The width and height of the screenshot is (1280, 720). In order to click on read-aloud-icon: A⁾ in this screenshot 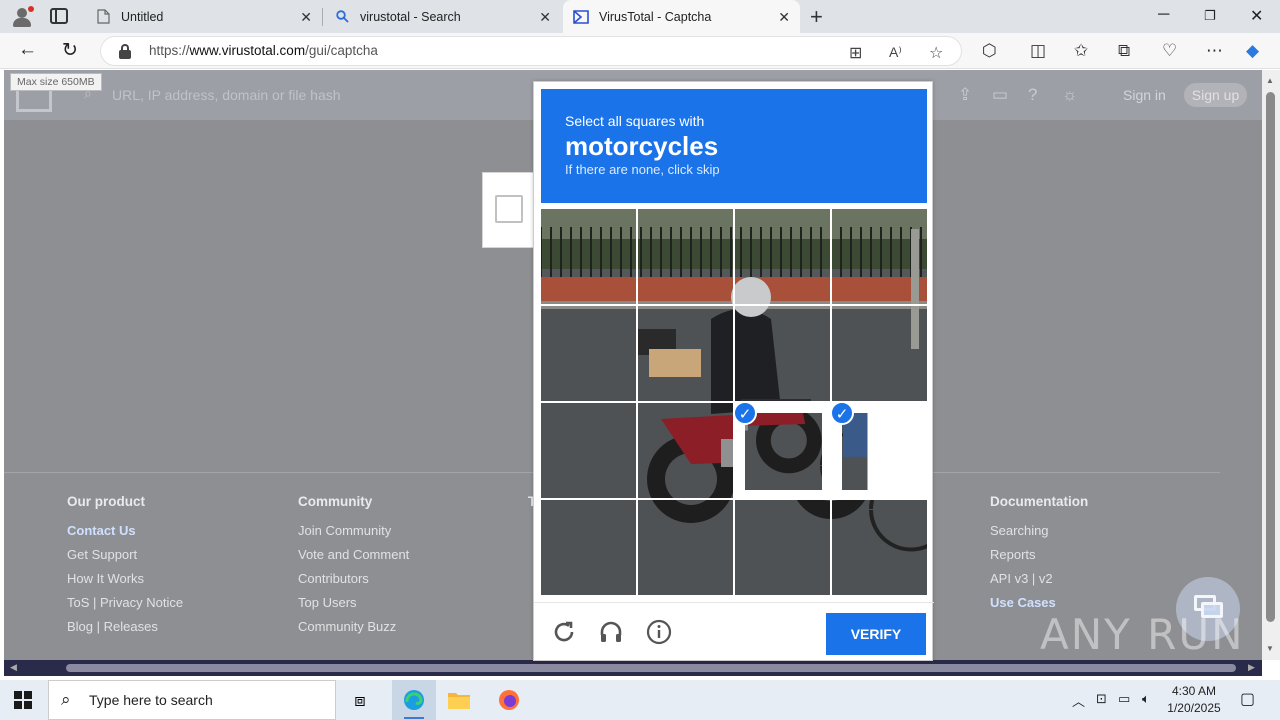, I will do `click(895, 52)`.